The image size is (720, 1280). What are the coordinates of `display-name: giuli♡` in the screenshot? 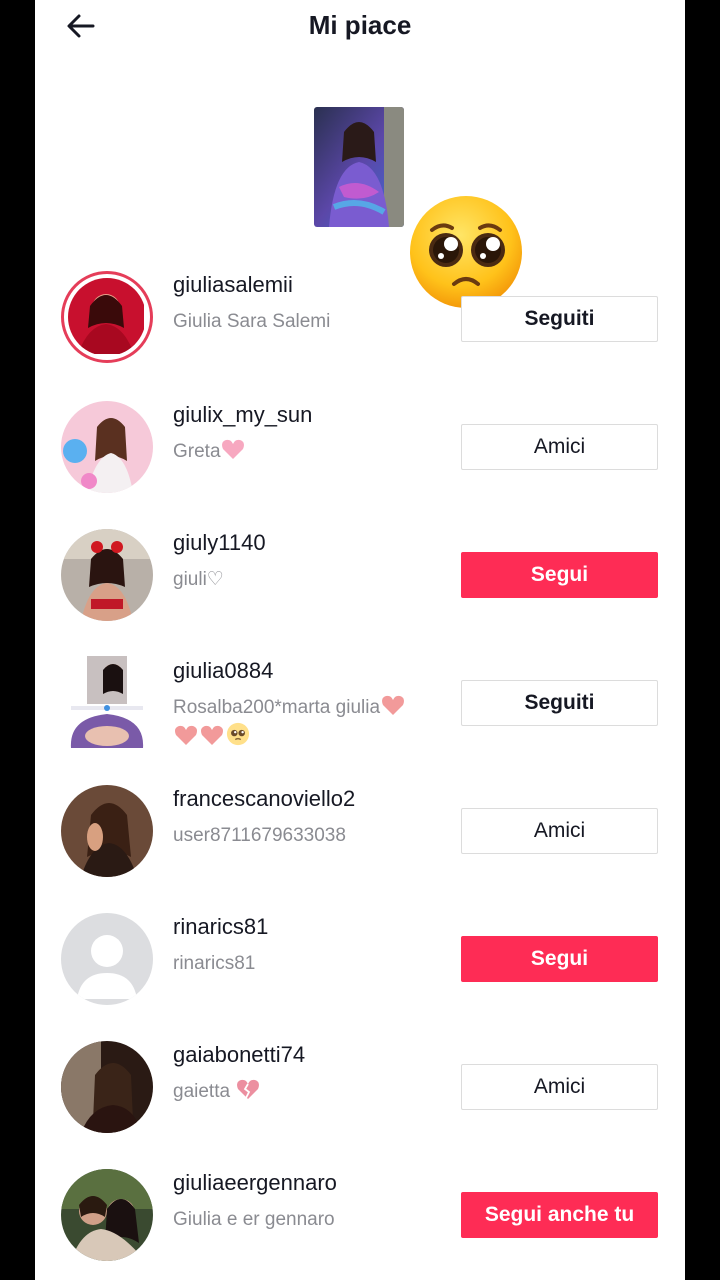 It's located at (198, 579).